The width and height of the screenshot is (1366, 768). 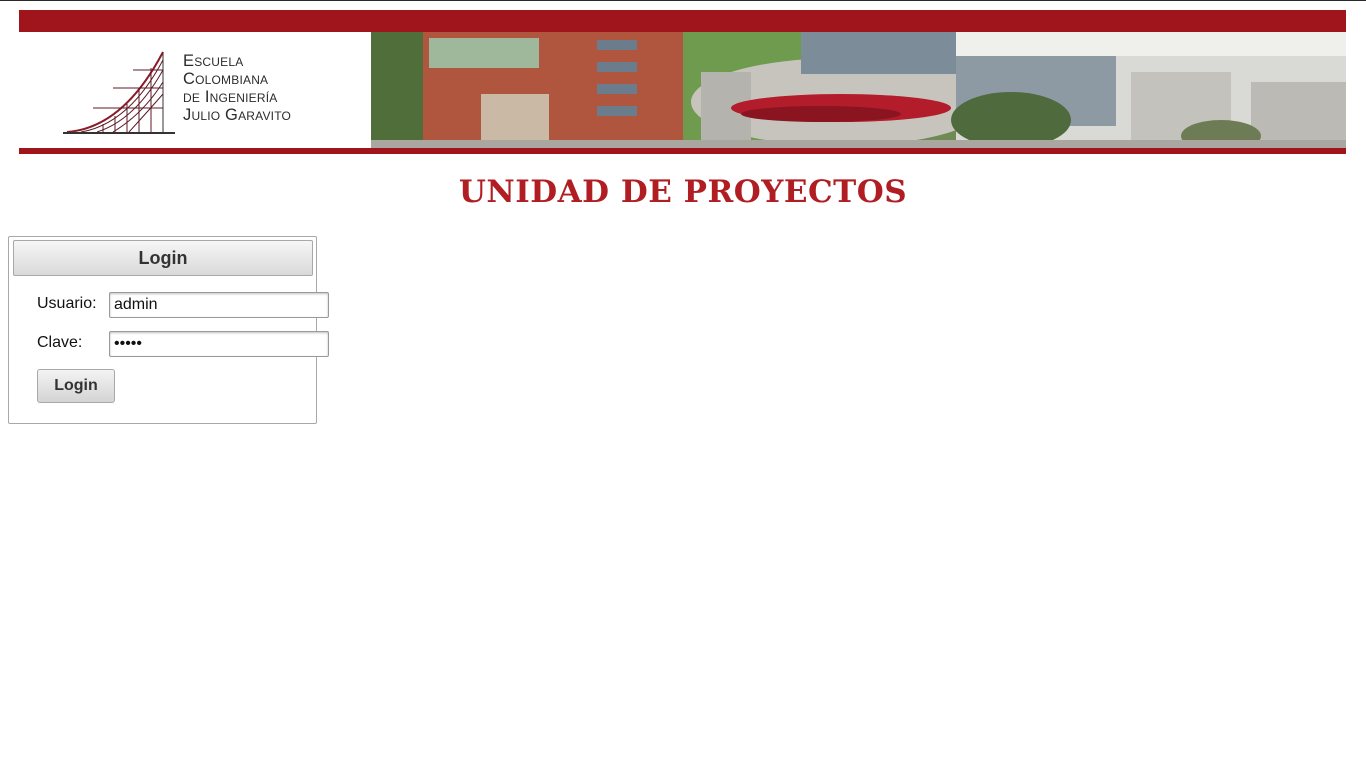 I want to click on page-title: UNIDAD DE PROYECTOS, so click(x=683, y=192).